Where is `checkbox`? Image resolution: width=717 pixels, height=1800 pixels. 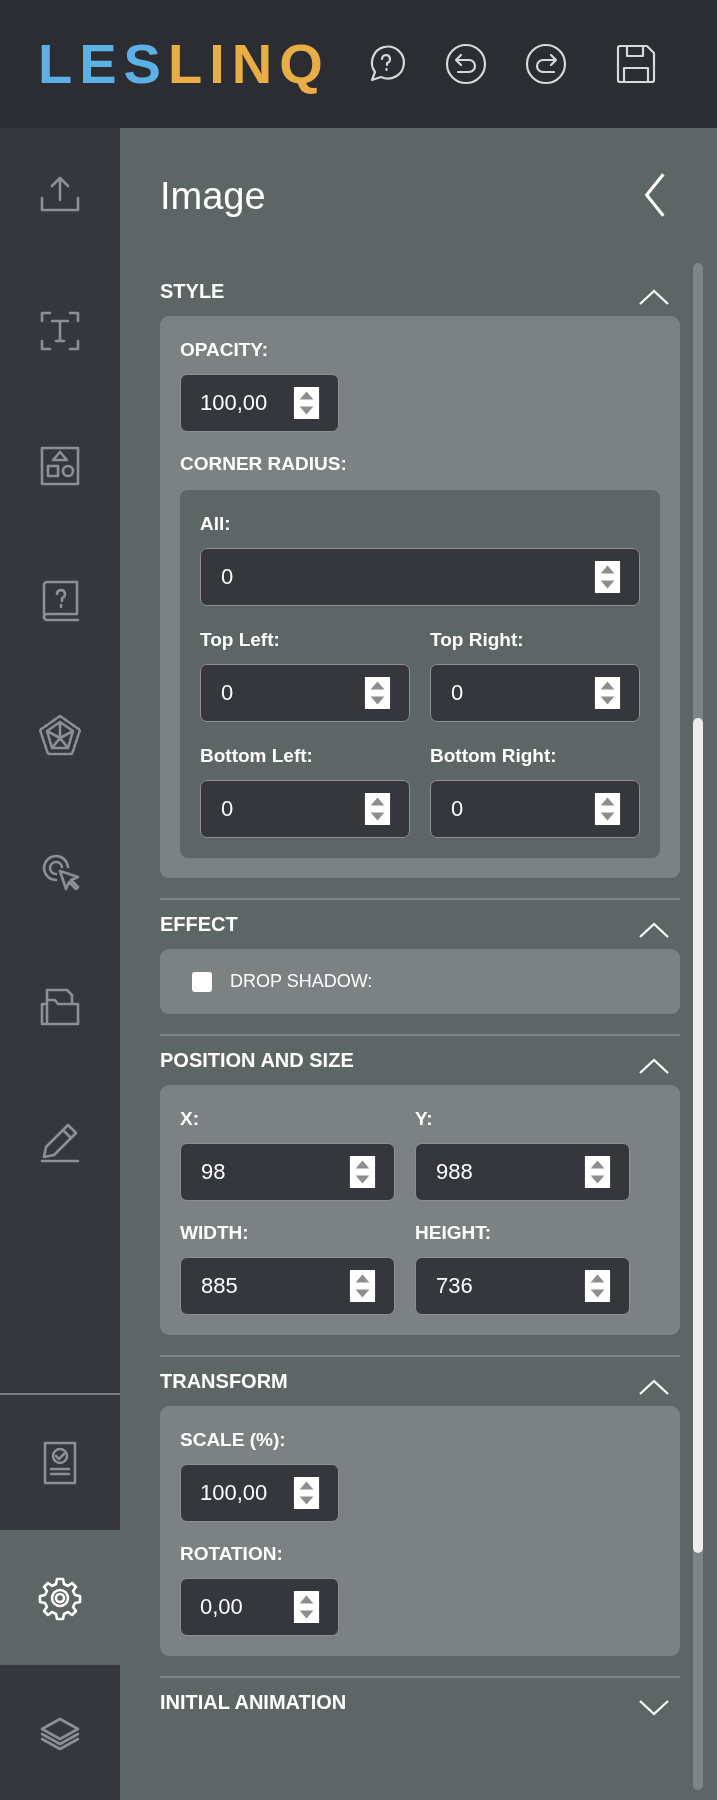 checkbox is located at coordinates (202, 981).